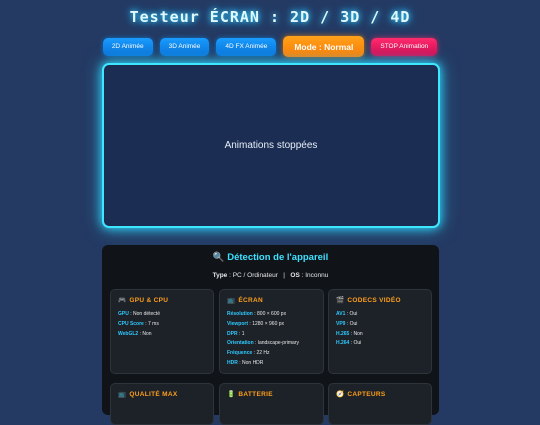 The height and width of the screenshot is (425, 540). What do you see at coordinates (135, 333) in the screenshot?
I see `webgl2-row: WebGL2 : Non` at bounding box center [135, 333].